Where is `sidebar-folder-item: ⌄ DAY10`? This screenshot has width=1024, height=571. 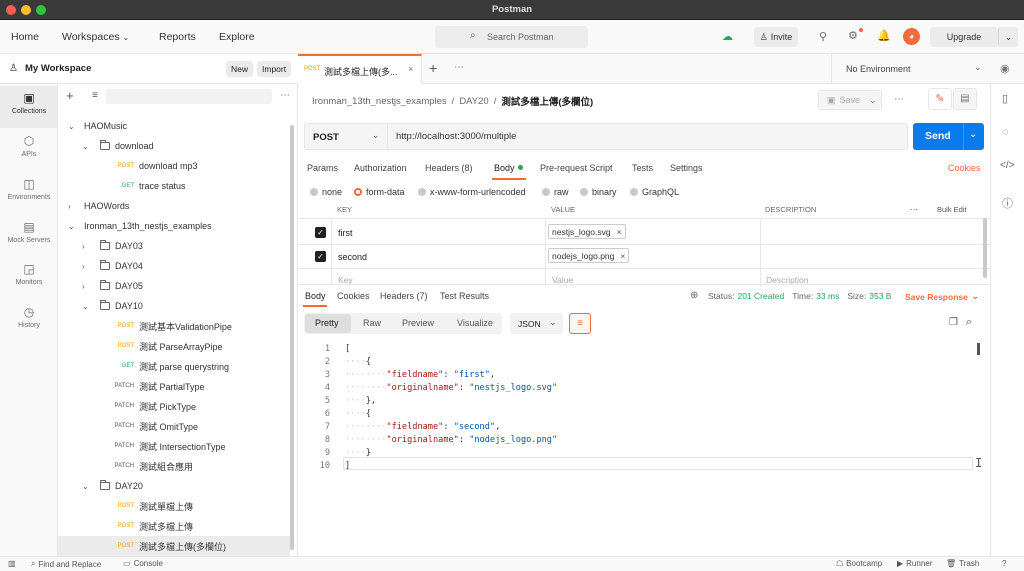
sidebar-folder-item: ⌄ DAY10 is located at coordinates (174, 306).